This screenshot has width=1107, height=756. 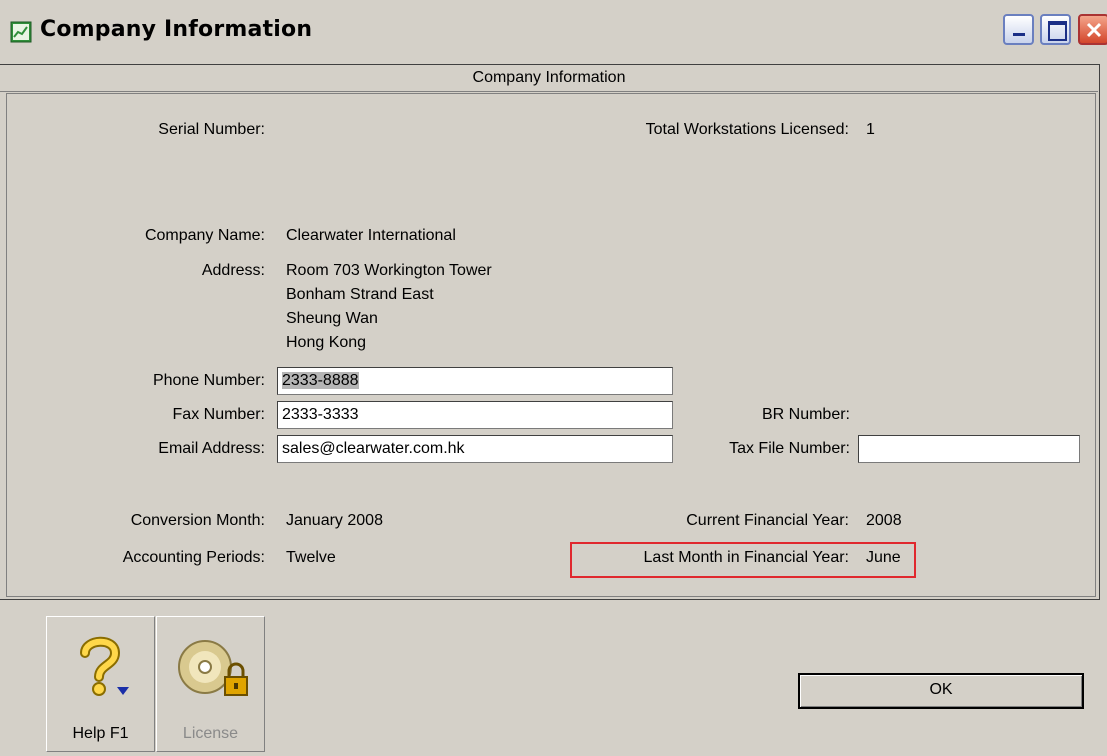 I want to click on last-month-value: June, so click(x=883, y=557).